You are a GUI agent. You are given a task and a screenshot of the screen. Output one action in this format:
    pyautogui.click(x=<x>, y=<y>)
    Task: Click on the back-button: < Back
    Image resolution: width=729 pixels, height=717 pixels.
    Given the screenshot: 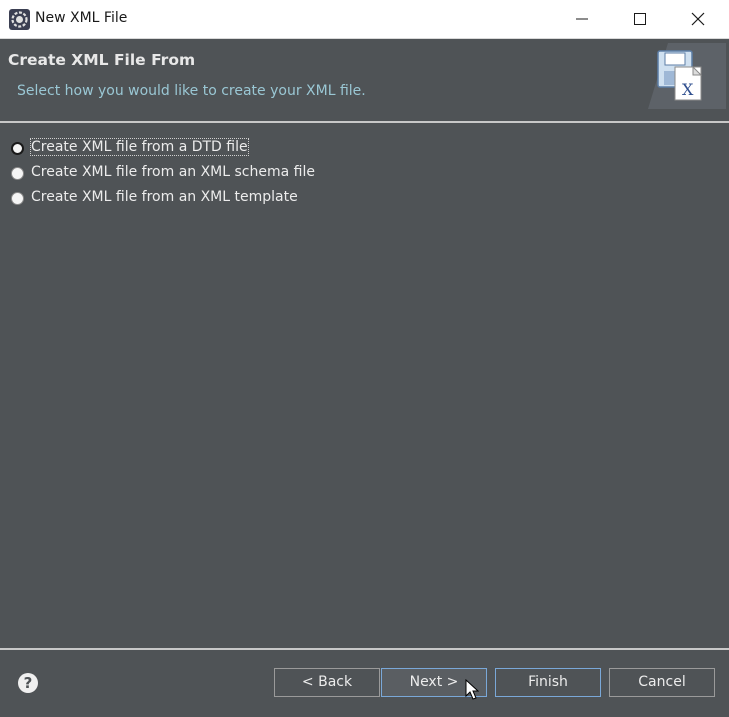 What is the action you would take?
    pyautogui.click(x=327, y=682)
    